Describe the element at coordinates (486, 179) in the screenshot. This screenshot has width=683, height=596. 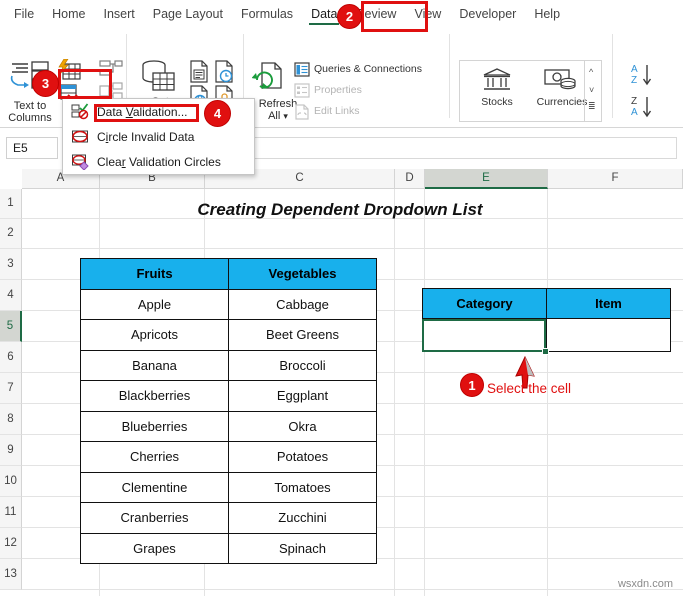
I see `column-header-e: E` at that location.